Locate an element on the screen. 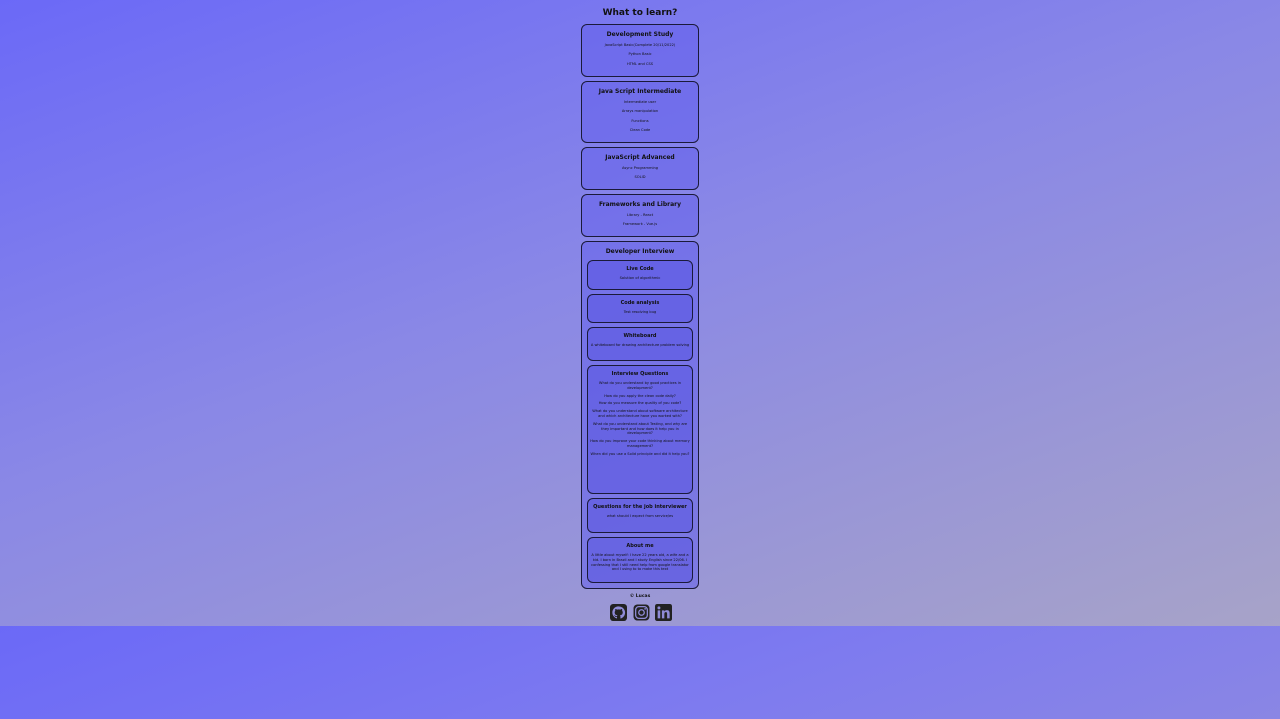 This screenshot has height=719, width=1280. card-item: Arrays manipulation is located at coordinates (640, 111).